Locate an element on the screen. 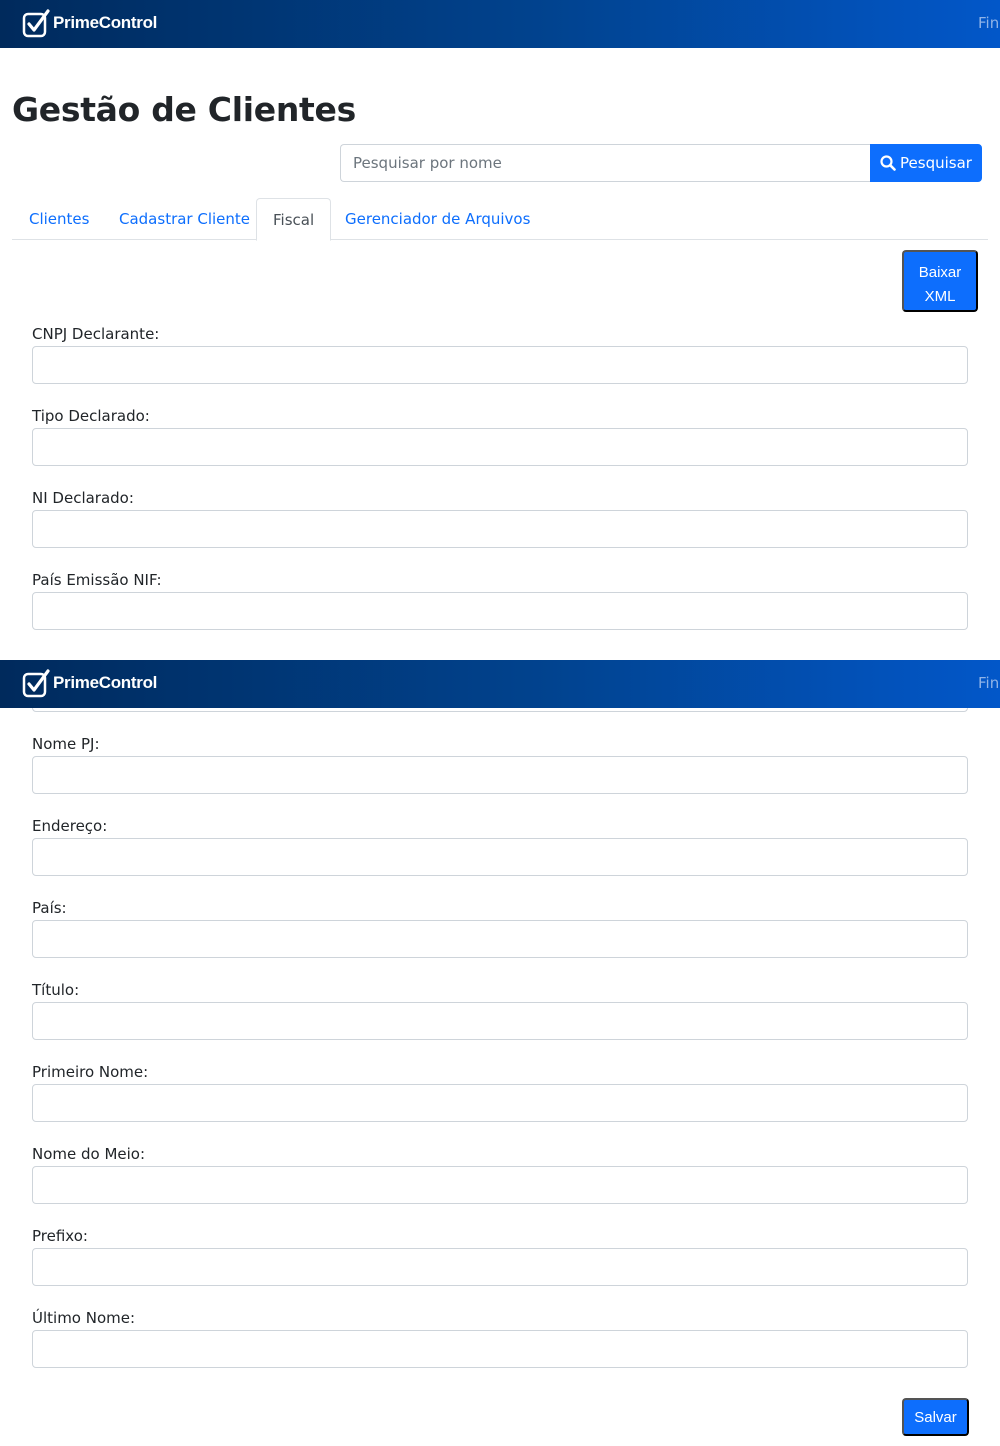 Image resolution: width=1000 pixels, height=1446 pixels. cnpj-declarante-label: CNPJ Declarante: is located at coordinates (96, 334).